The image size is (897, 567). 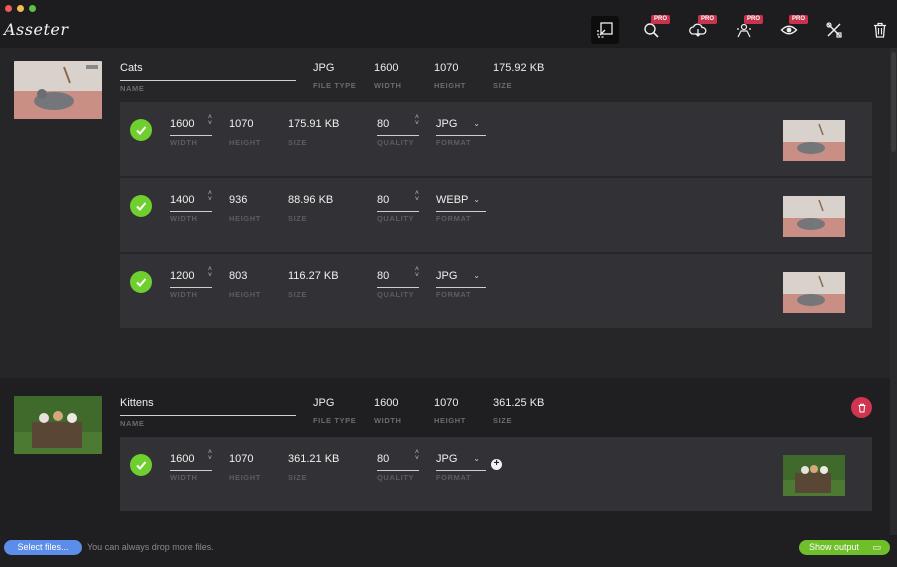 What do you see at coordinates (245, 208) in the screenshot?
I see `height-value: 936 HEIGHT` at bounding box center [245, 208].